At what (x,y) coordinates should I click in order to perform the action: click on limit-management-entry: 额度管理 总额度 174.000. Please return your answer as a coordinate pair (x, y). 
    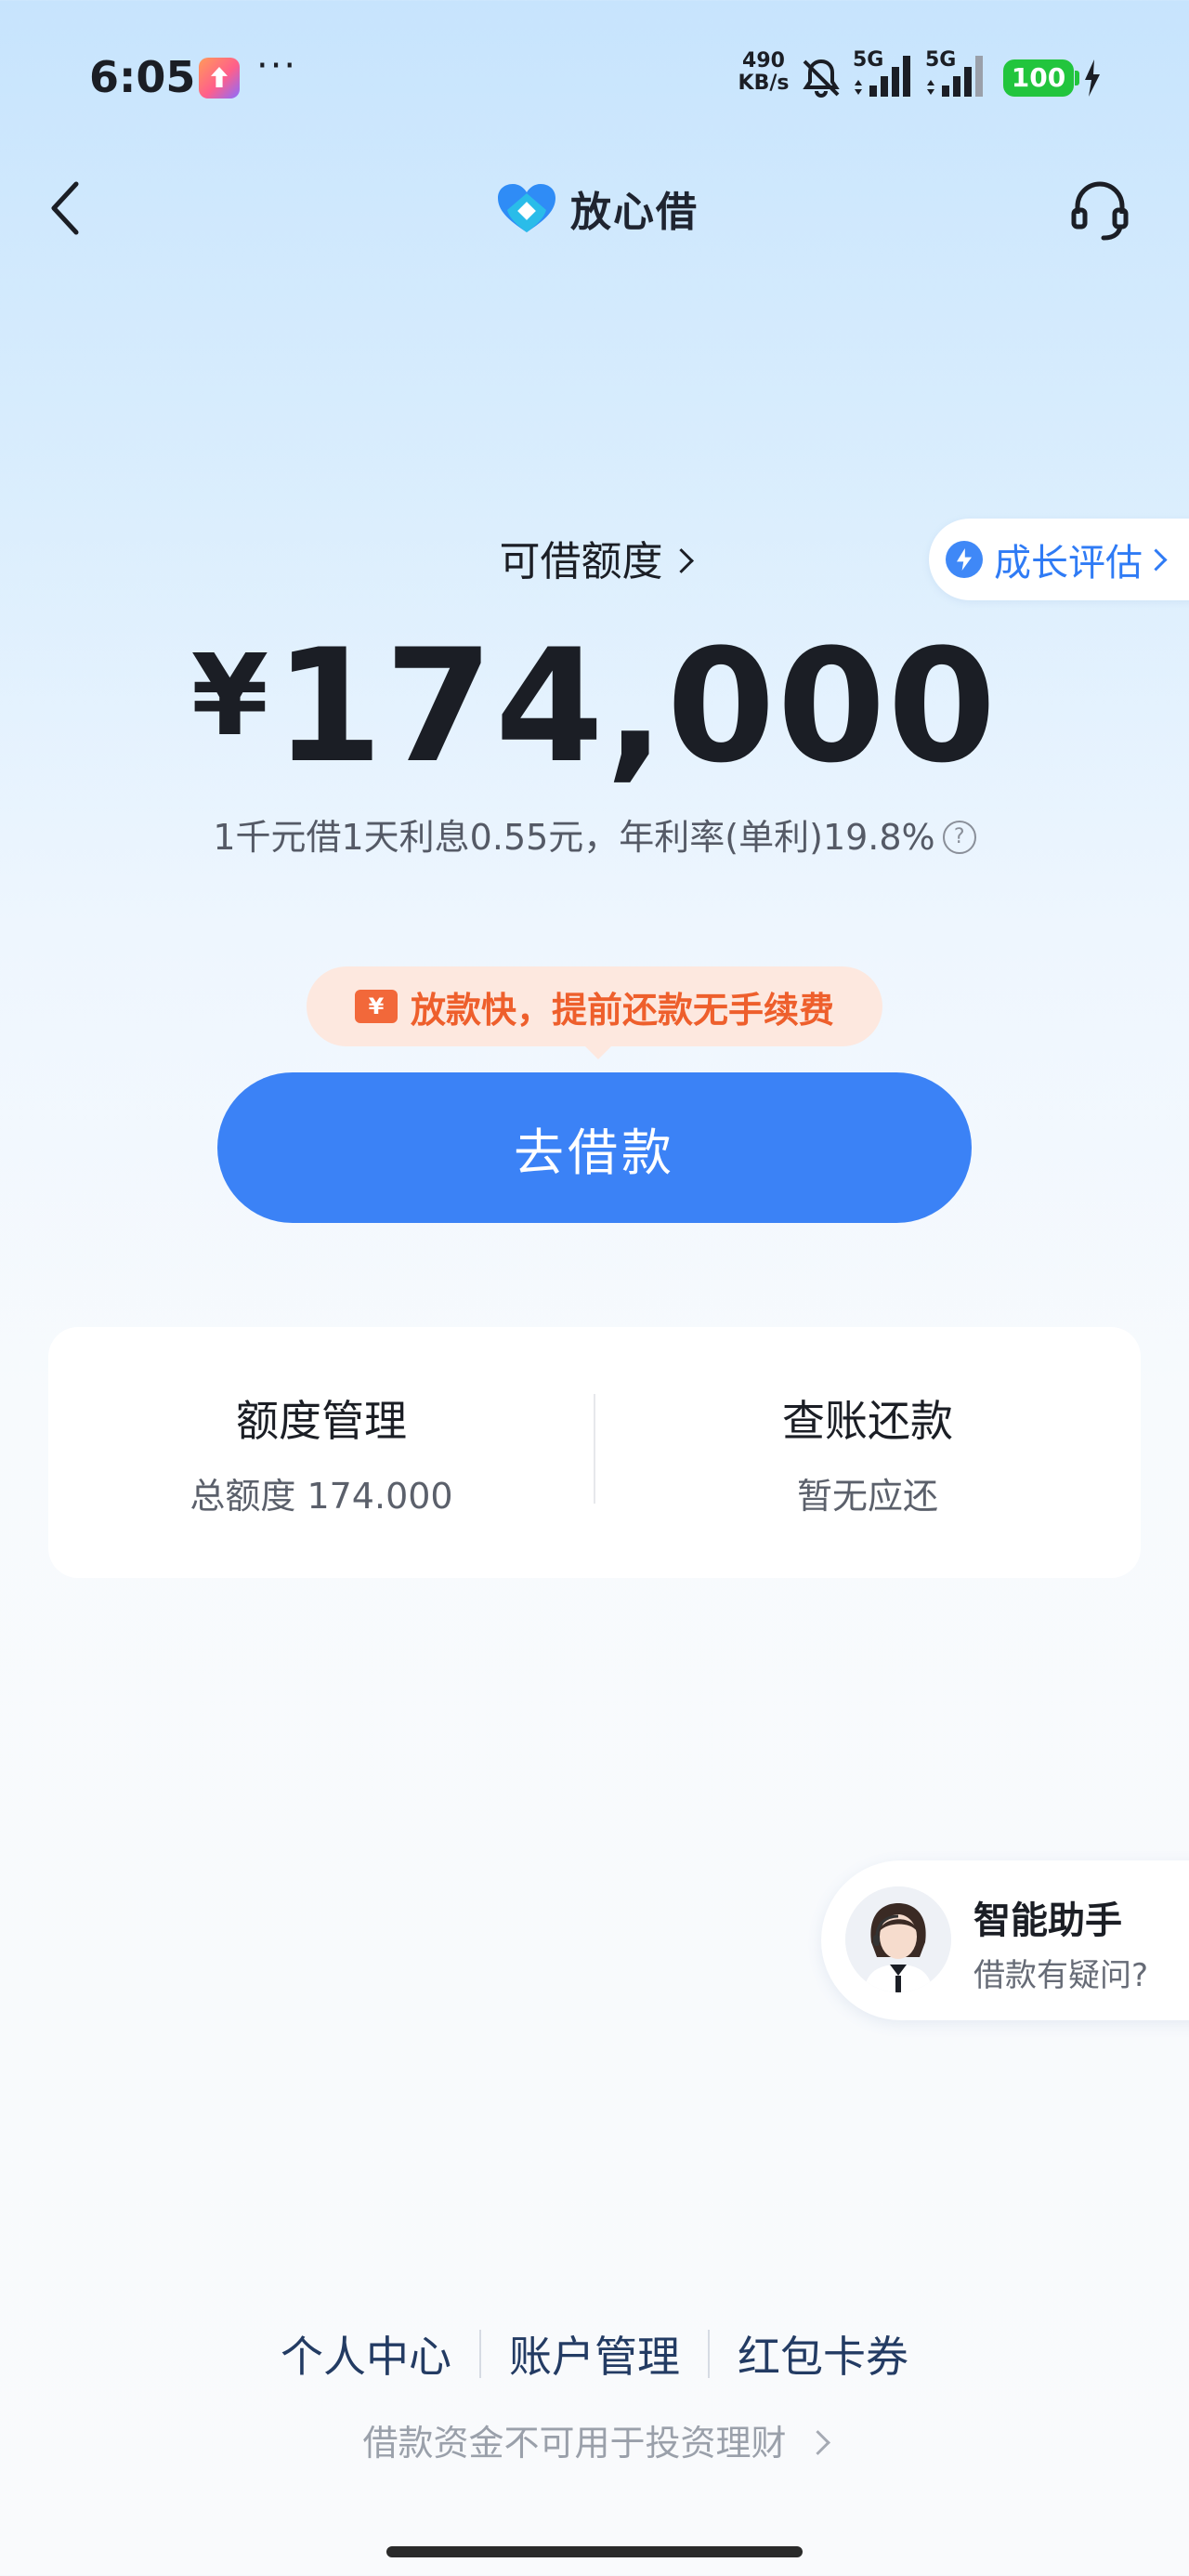
    Looking at the image, I should click on (321, 1452).